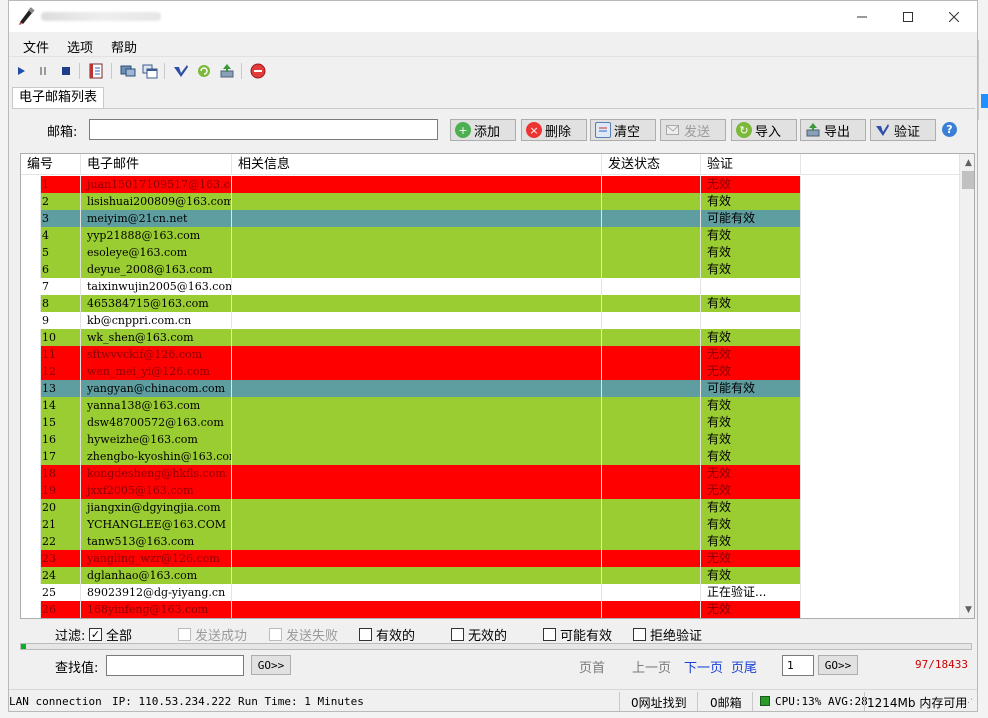  What do you see at coordinates (490, 575) in the screenshot?
I see `table-row: 24 dglanhao@163.com 有效` at bounding box center [490, 575].